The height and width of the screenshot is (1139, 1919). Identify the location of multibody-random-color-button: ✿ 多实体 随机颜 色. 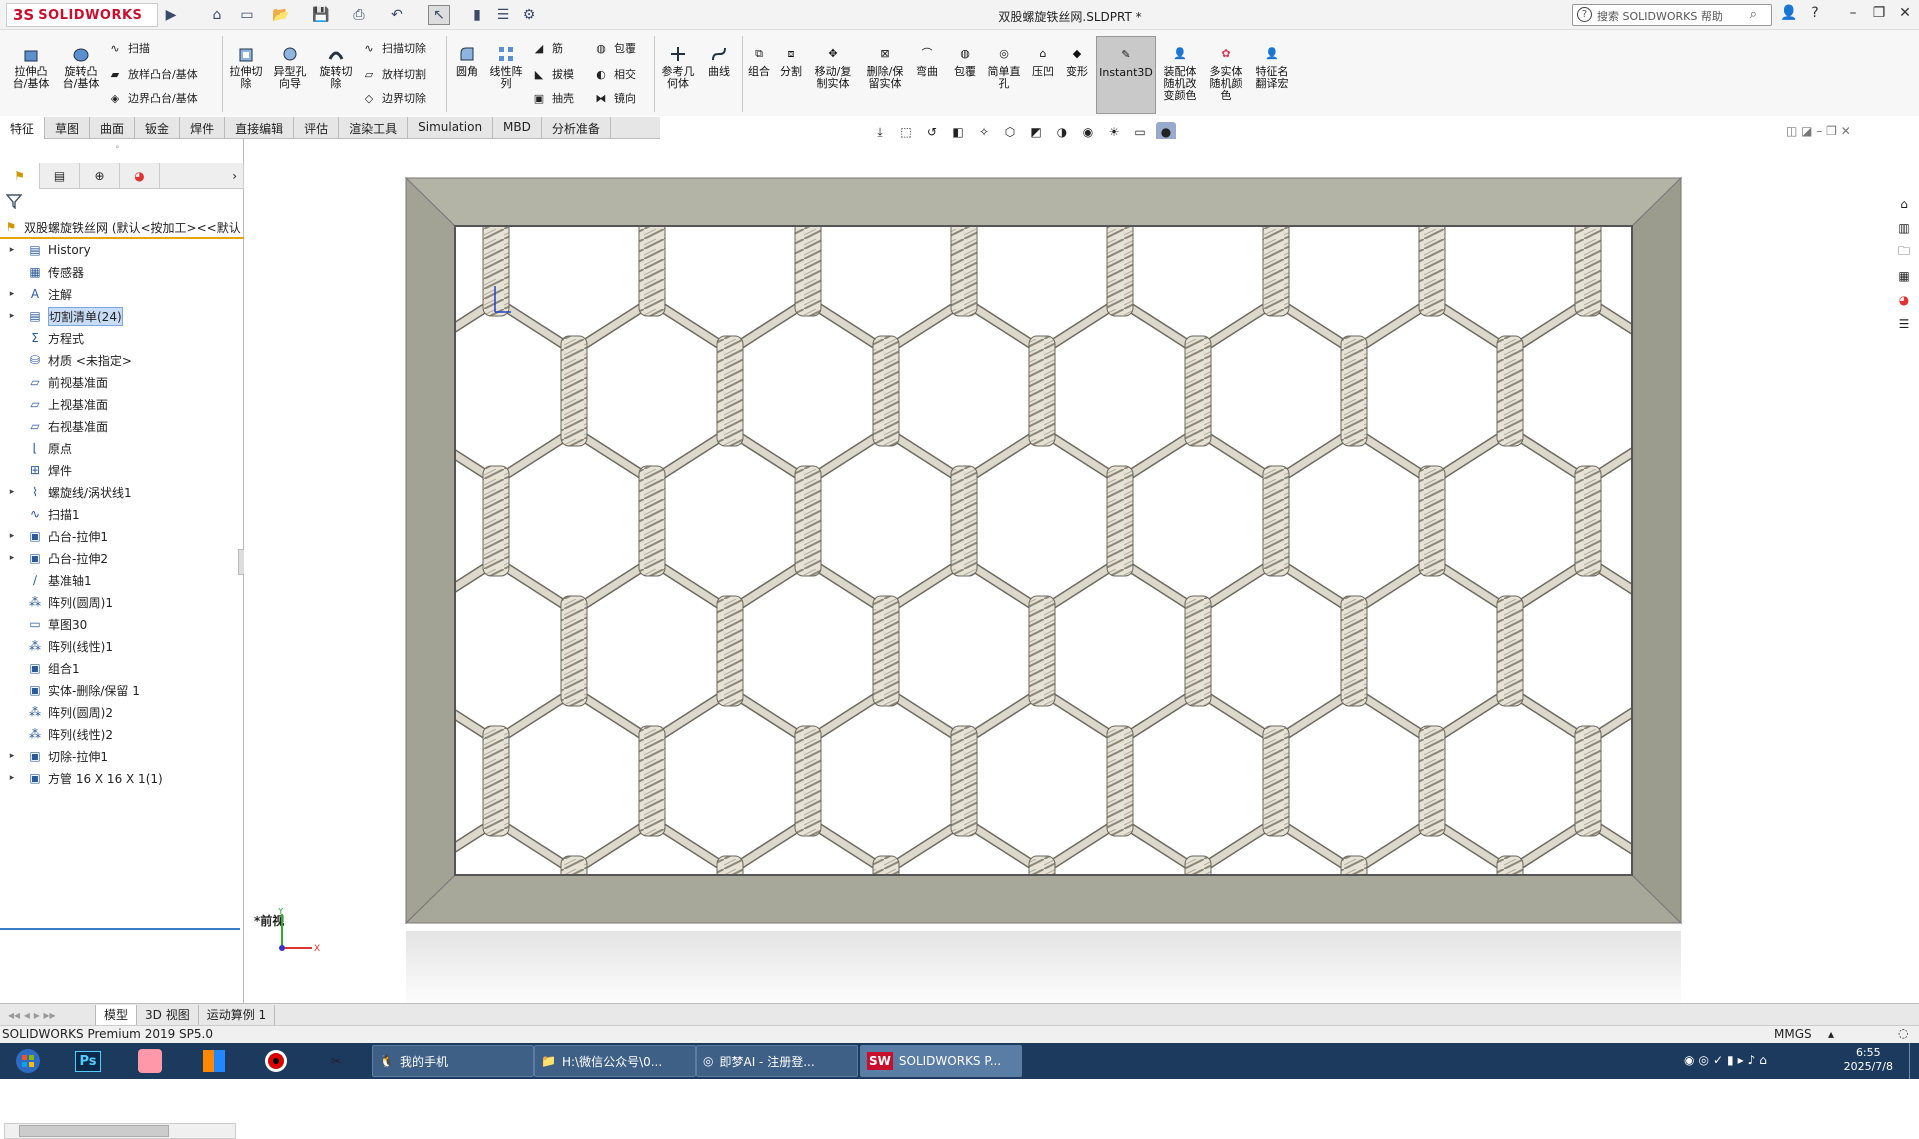
(1226, 73).